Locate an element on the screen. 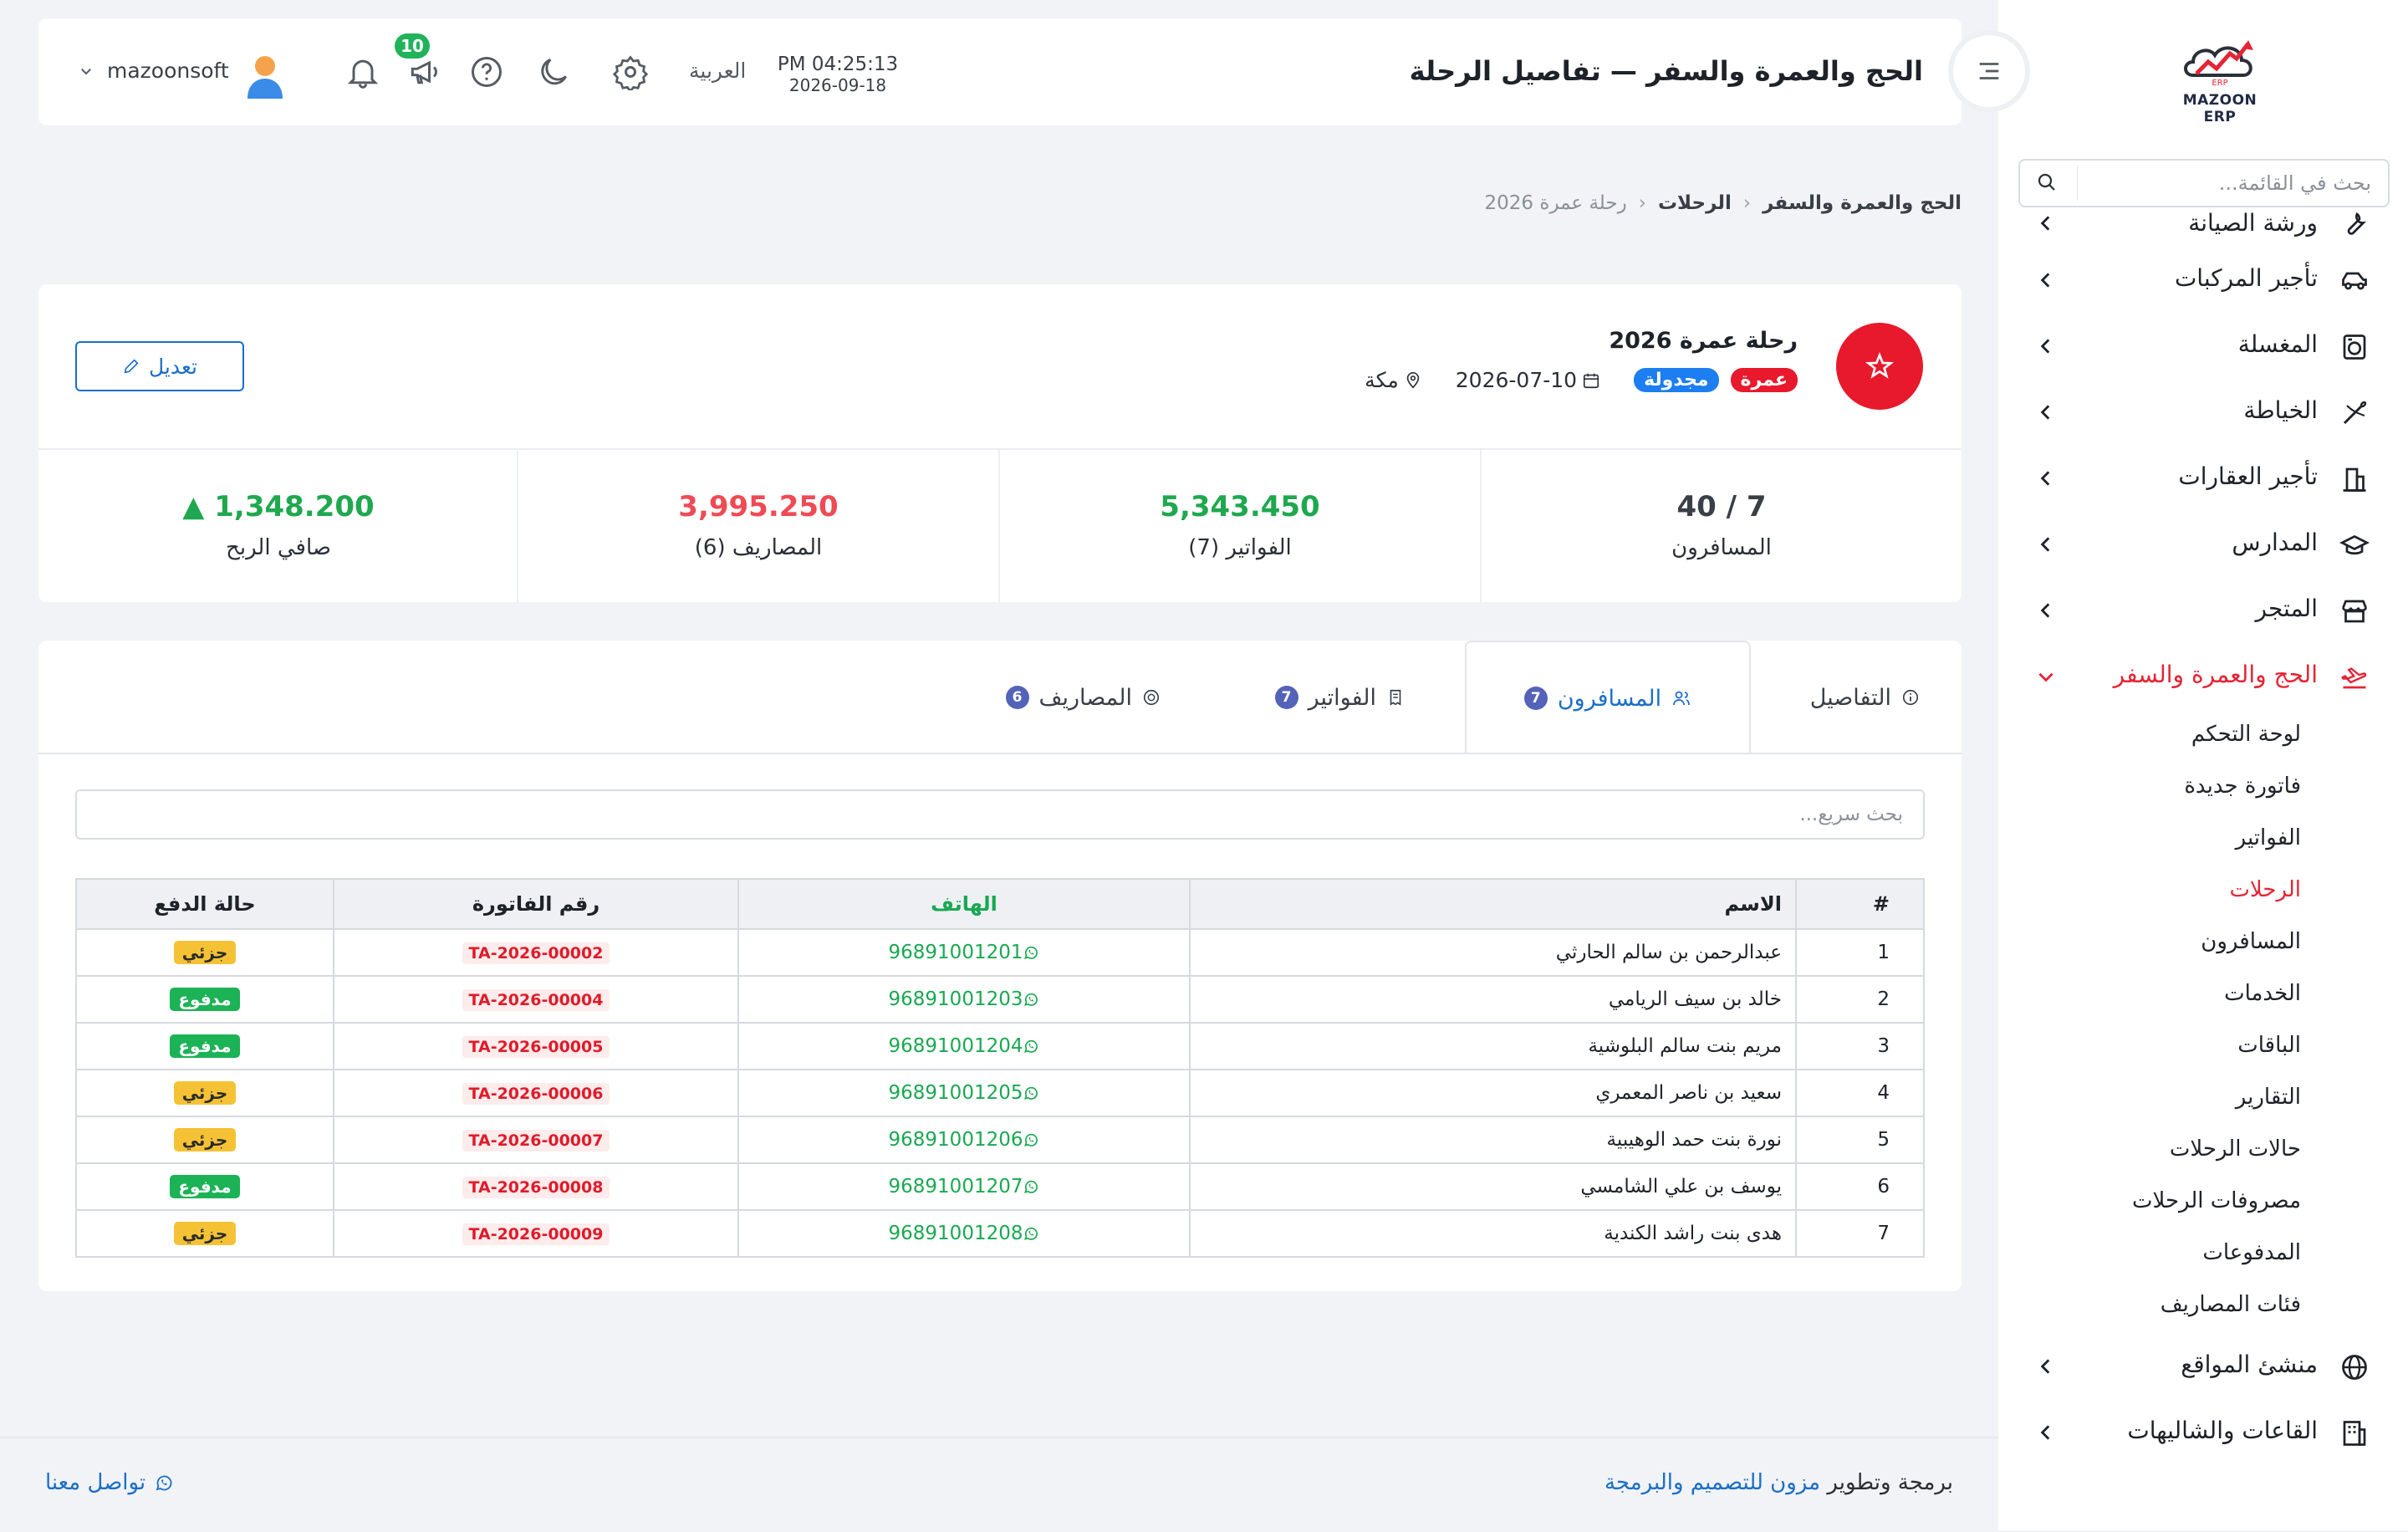  submenu-label: المدفوعات is located at coordinates (2252, 1252).